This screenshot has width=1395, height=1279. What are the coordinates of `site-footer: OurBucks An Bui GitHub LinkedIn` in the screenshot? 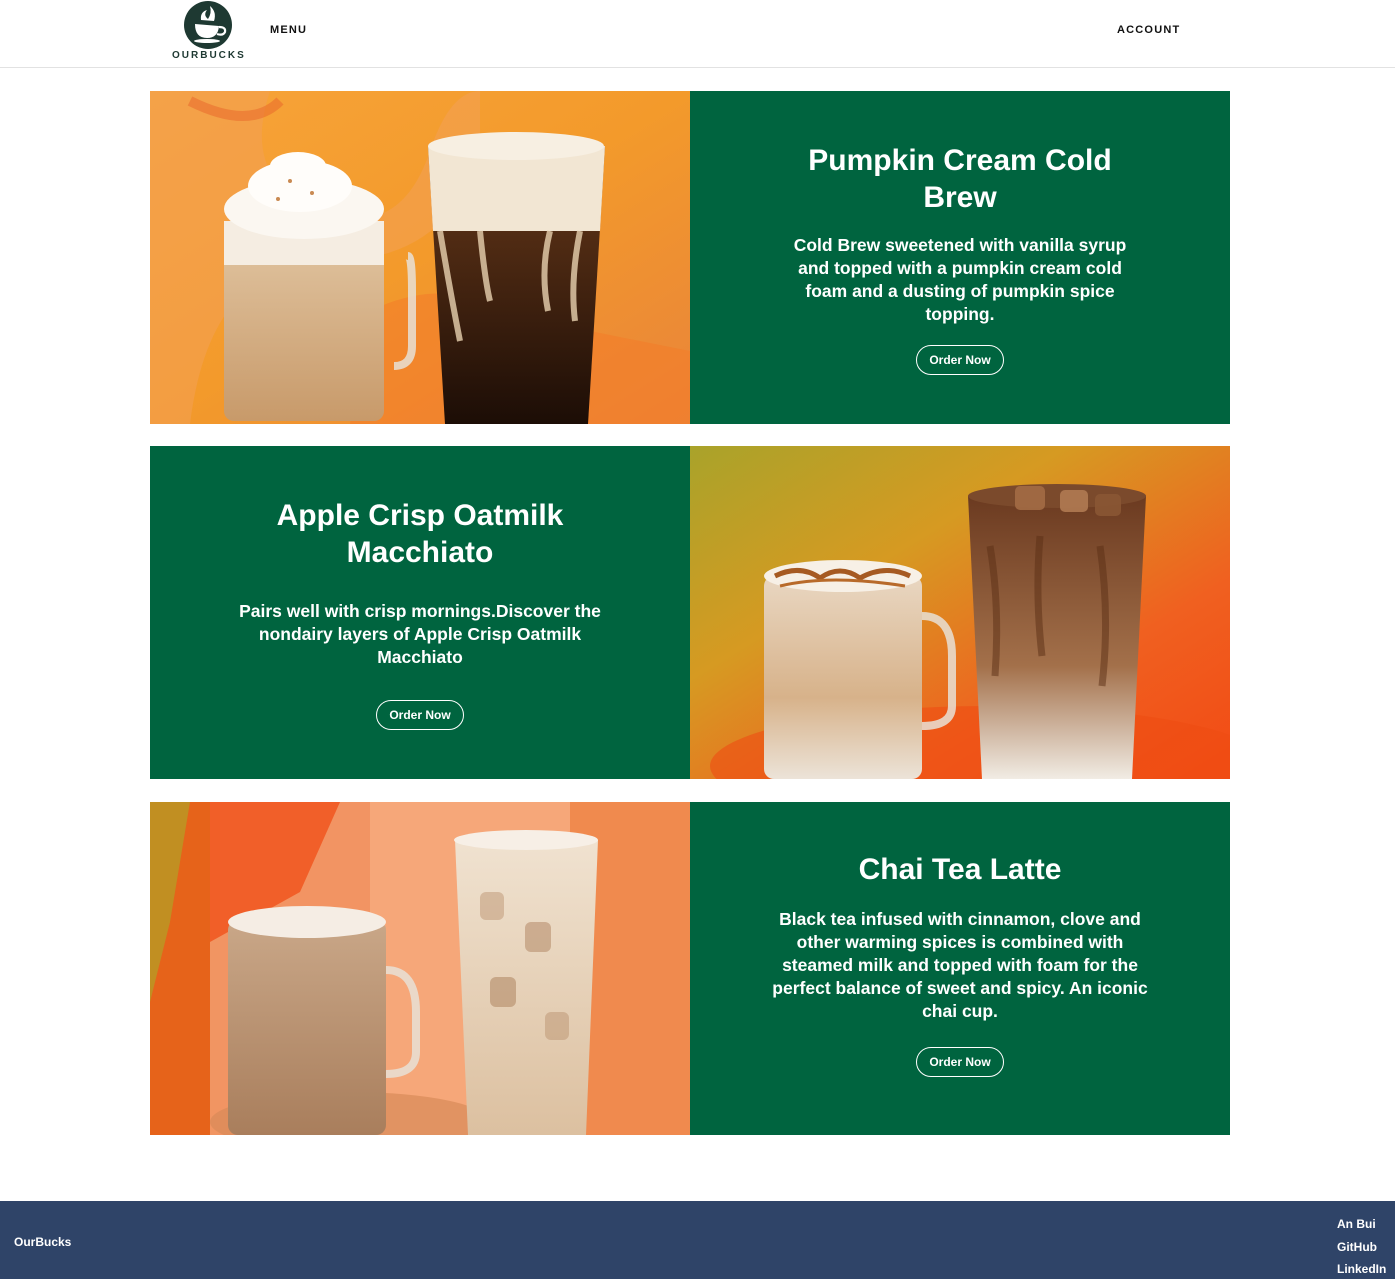 It's located at (697, 1240).